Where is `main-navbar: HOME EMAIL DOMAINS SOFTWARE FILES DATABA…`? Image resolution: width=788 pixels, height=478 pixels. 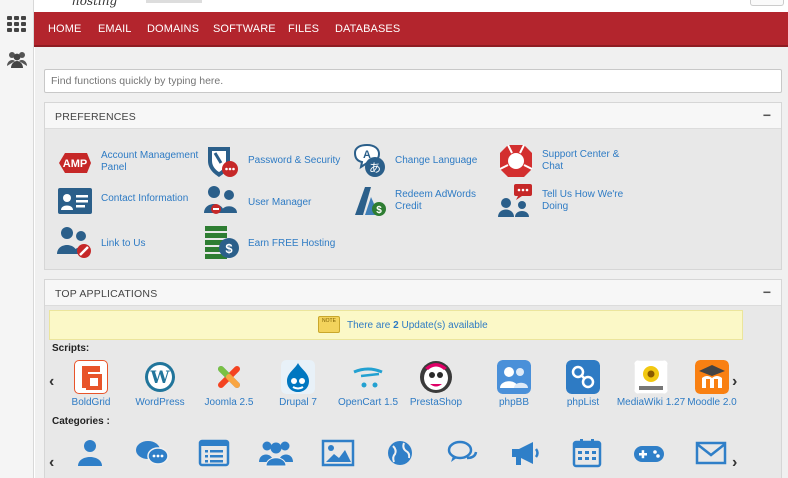 main-navbar: HOME EMAIL DOMAINS SOFTWARE FILES DATABA… is located at coordinates (411, 29).